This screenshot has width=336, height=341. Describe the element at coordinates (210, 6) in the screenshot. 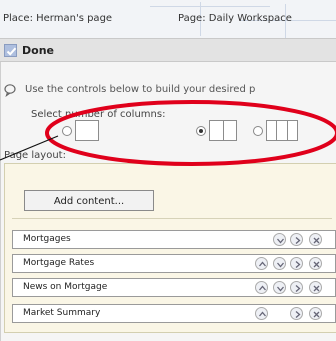

I see `map-decoration` at that location.